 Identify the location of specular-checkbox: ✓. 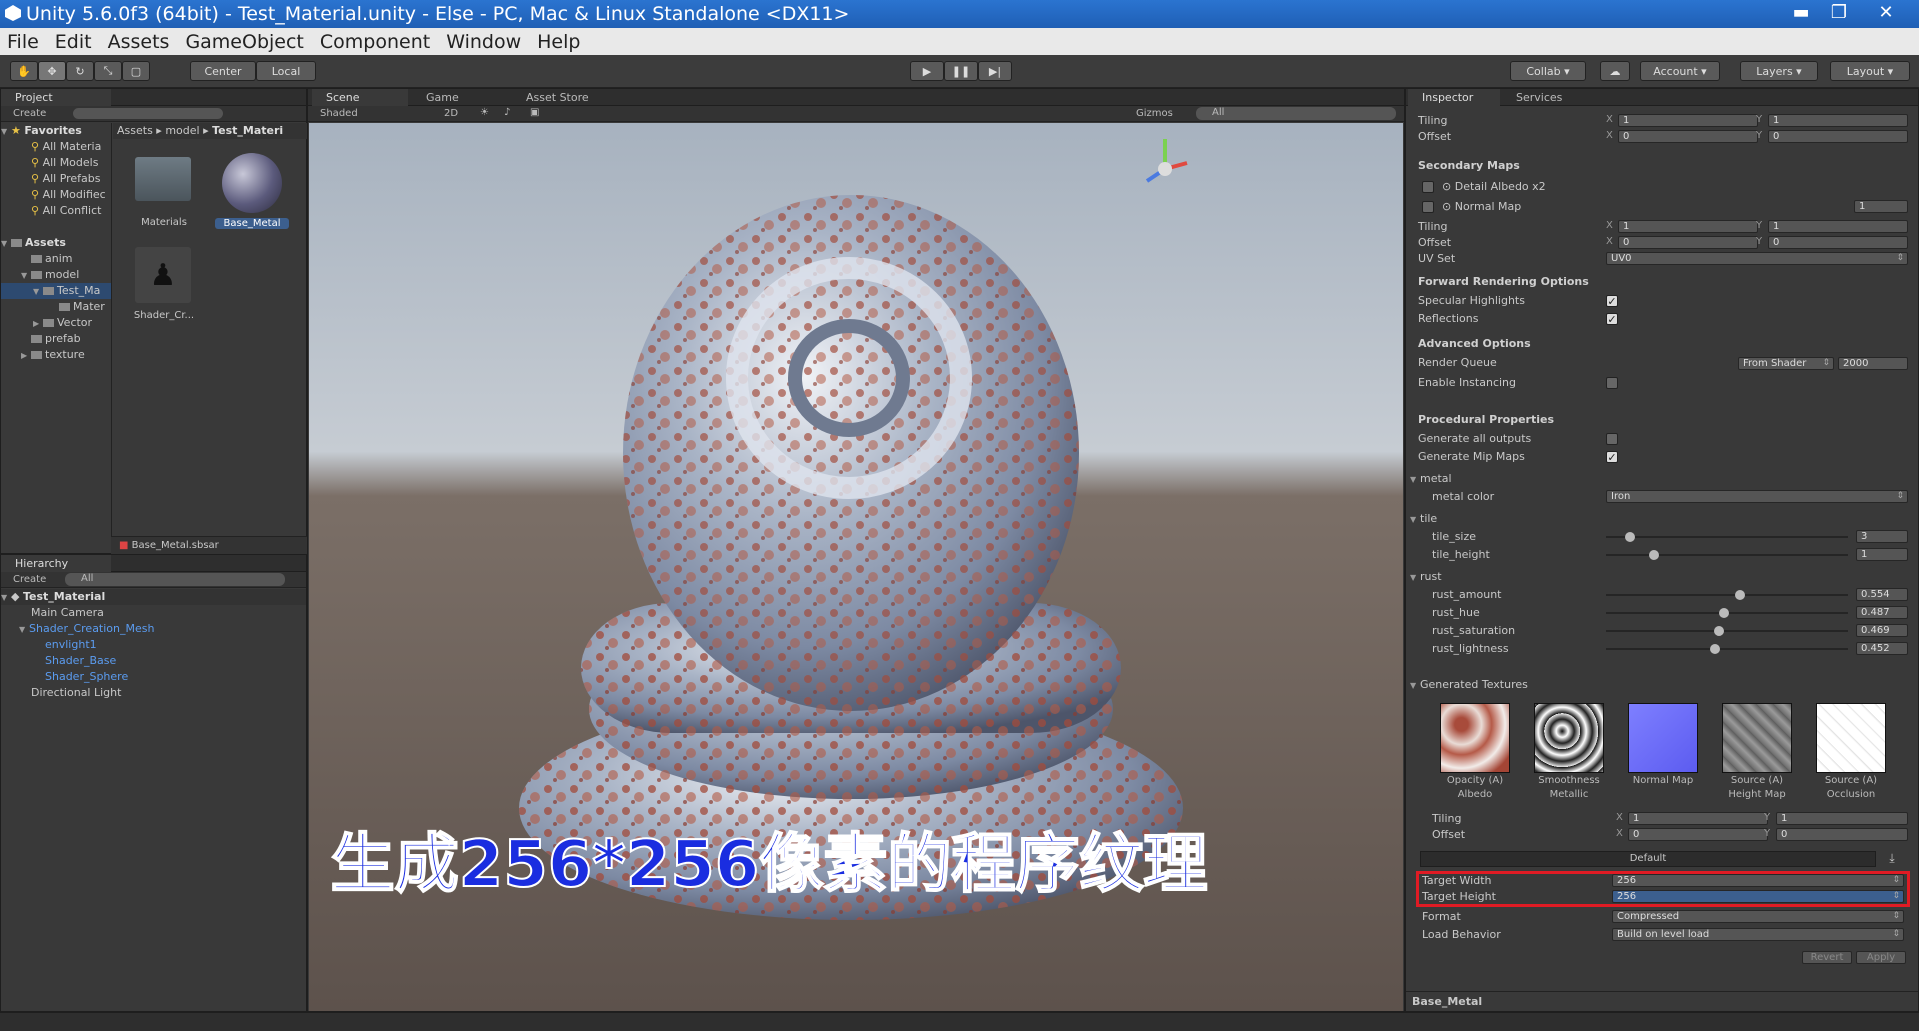
(1612, 301).